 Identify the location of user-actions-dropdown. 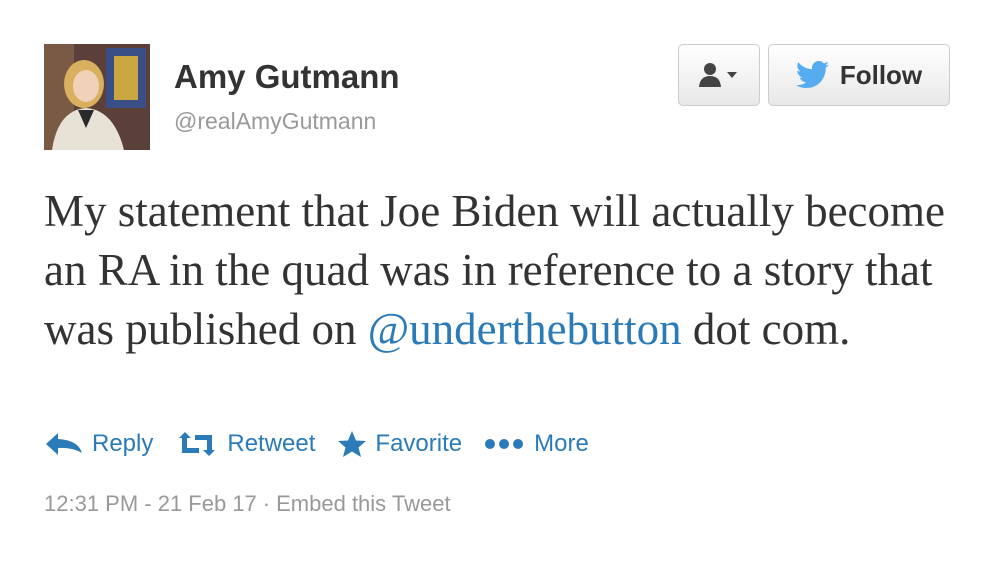
(719, 75).